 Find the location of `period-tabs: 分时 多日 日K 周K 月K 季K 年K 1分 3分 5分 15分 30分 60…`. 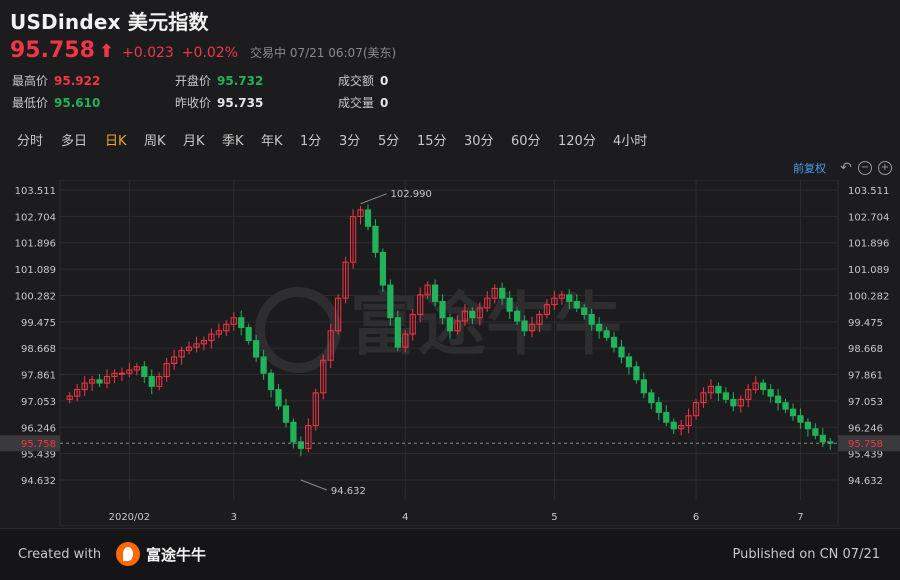

period-tabs: 分时 多日 日K 周K 月K 季K 年K 1分 3分 5分 15分 30分 60… is located at coordinates (450, 142).